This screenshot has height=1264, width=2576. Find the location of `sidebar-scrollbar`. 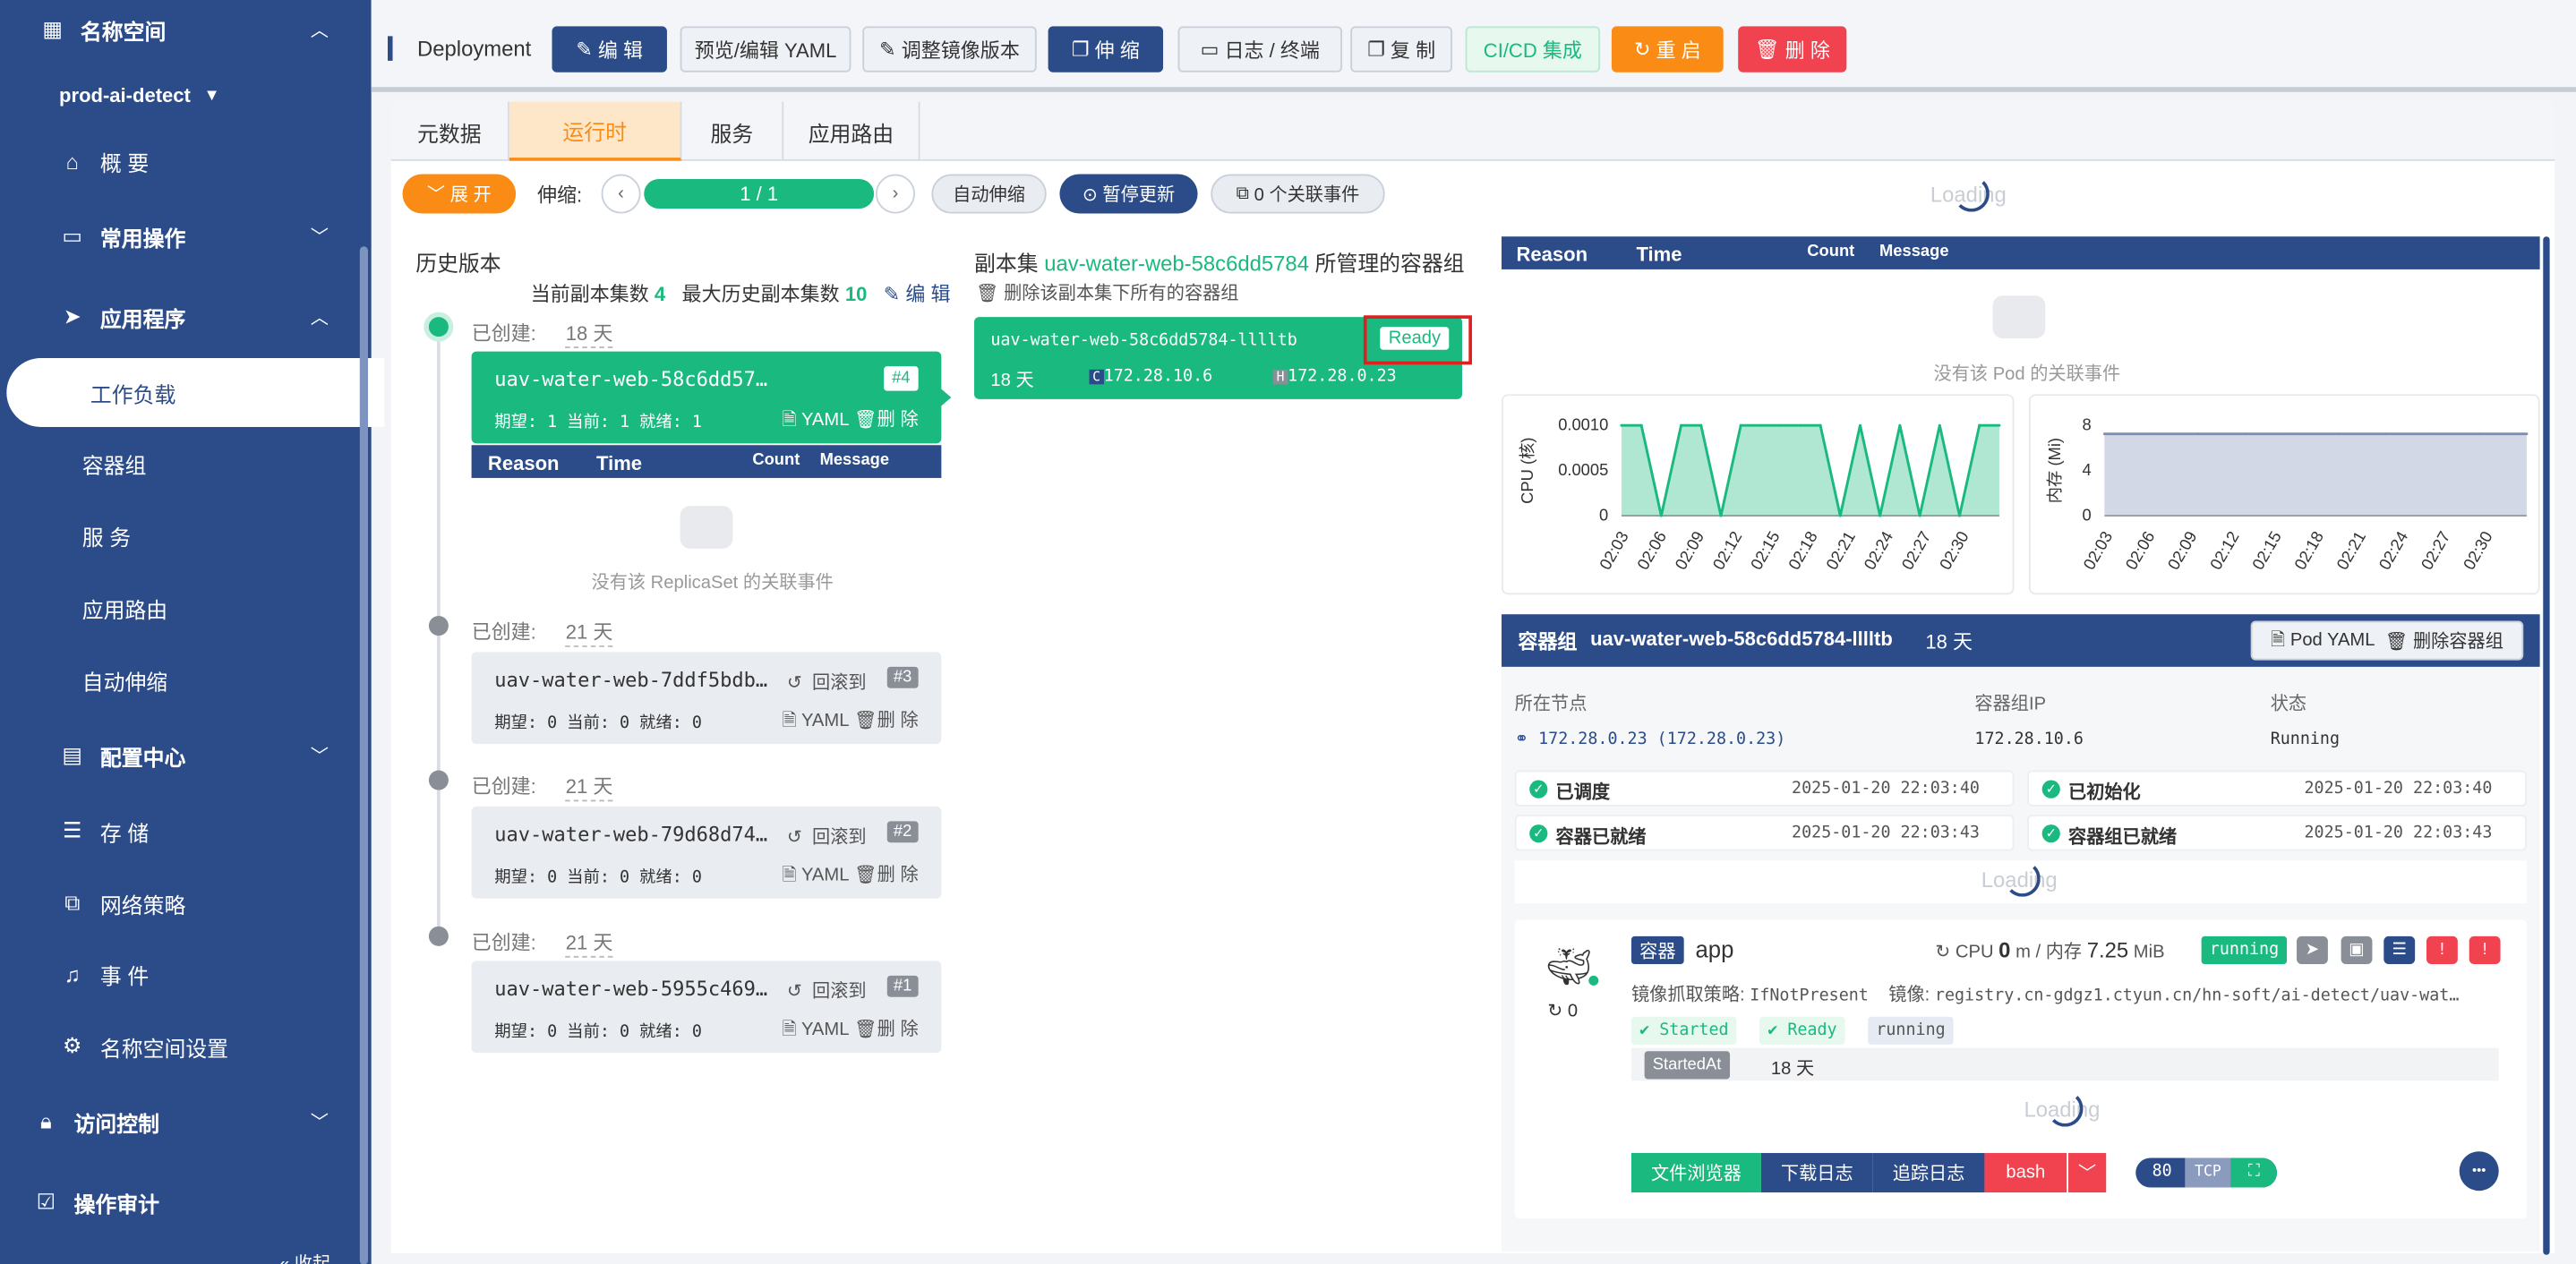

sidebar-scrollbar is located at coordinates (363, 755).